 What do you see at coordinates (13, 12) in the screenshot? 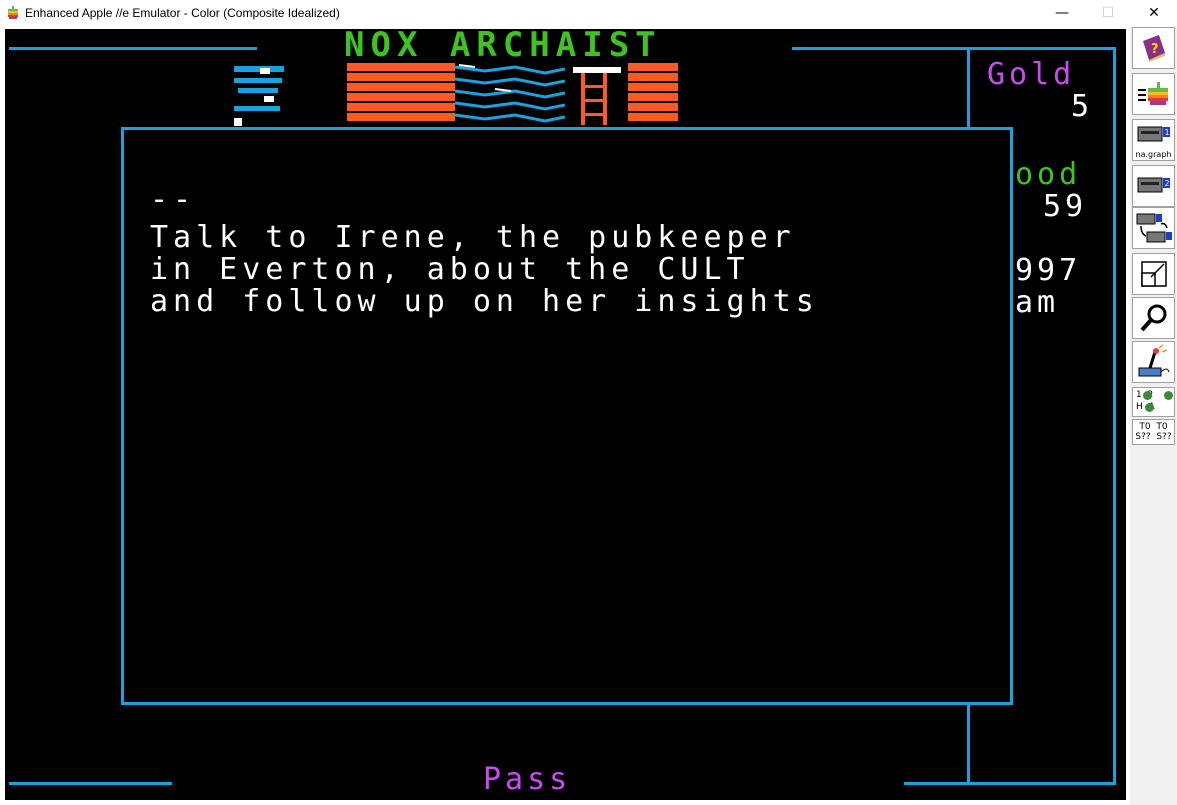
I see `apple-logo-icon` at bounding box center [13, 12].